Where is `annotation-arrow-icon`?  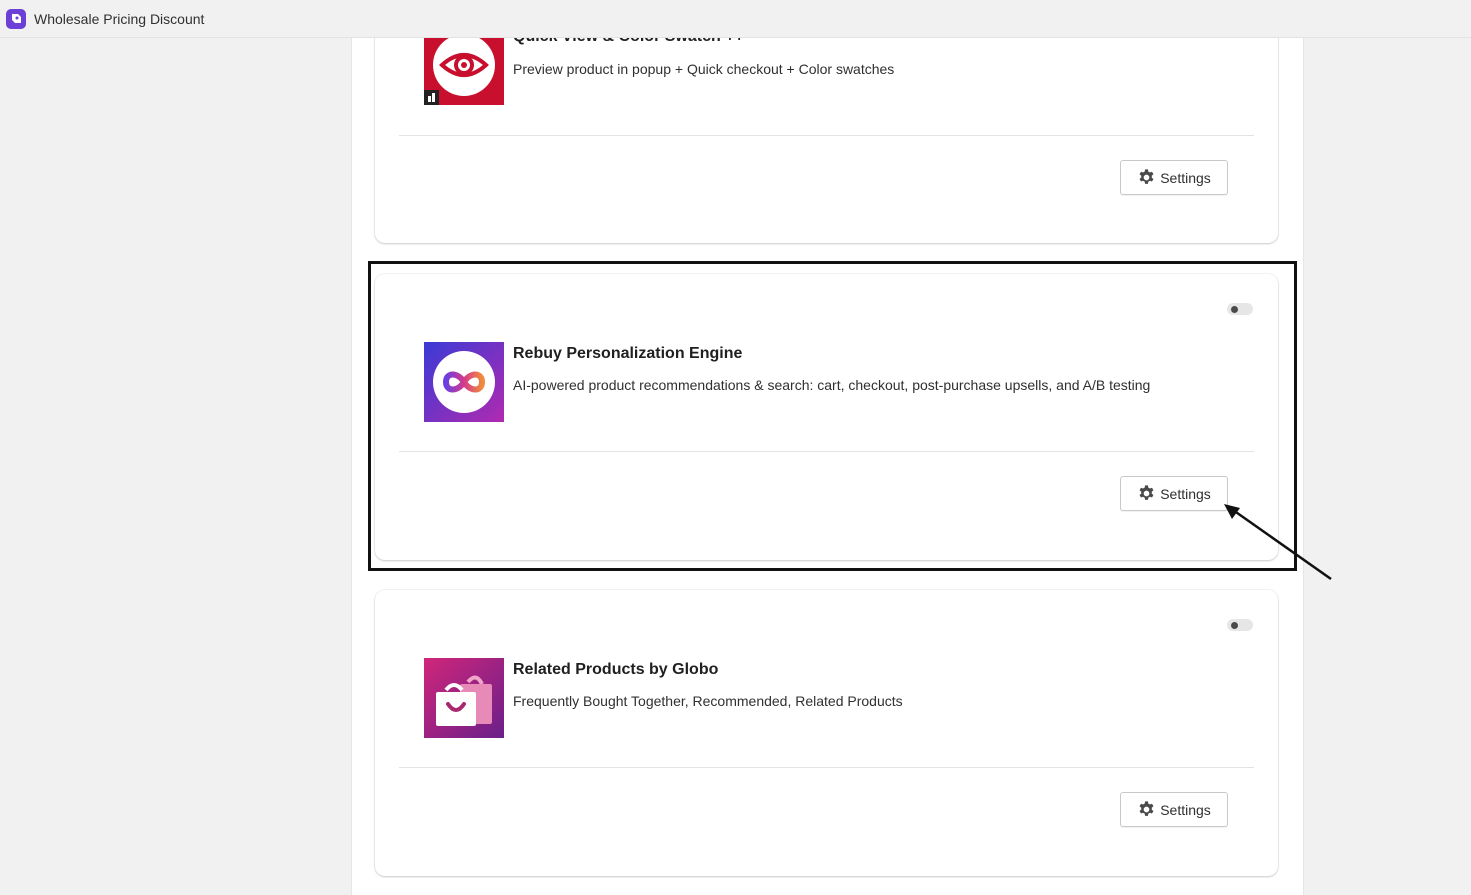 annotation-arrow-icon is located at coordinates (1278, 542).